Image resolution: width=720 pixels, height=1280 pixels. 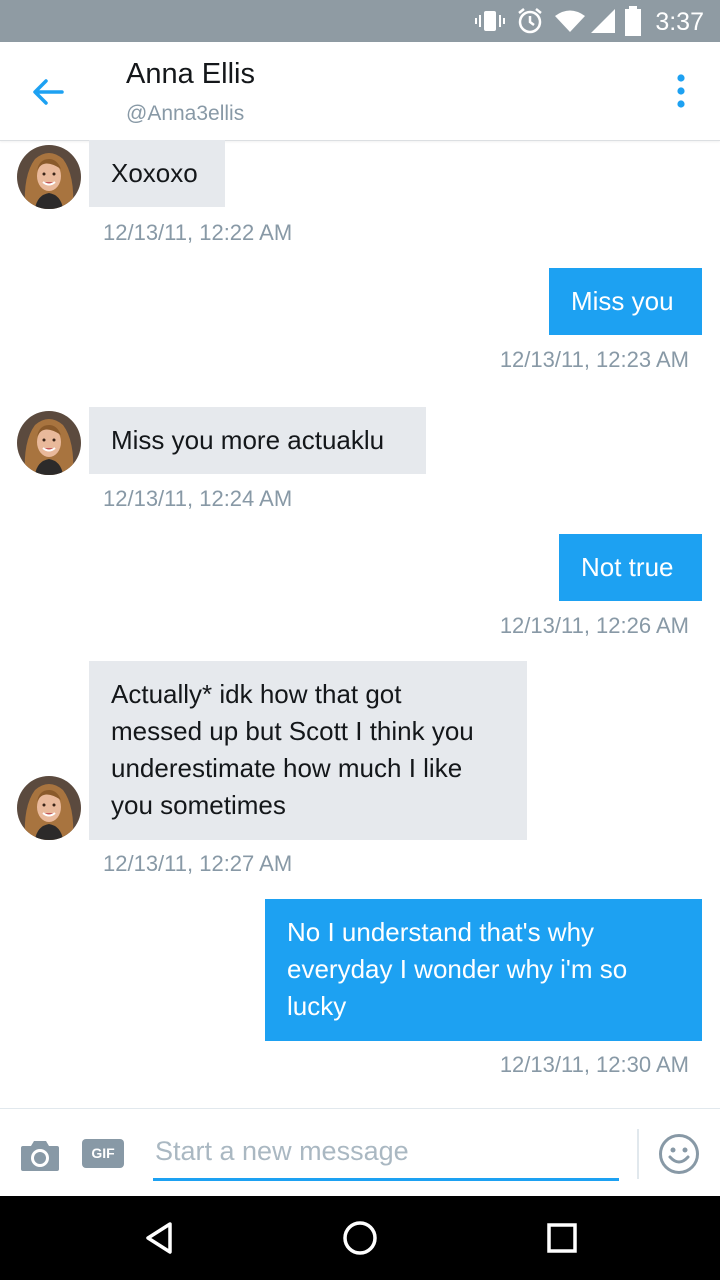 I want to click on wifi-icon, so click(x=570, y=21).